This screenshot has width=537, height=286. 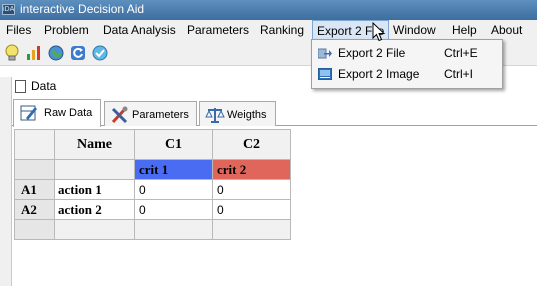 I want to click on menu-data-analysis: Data Analysis, so click(x=139, y=30).